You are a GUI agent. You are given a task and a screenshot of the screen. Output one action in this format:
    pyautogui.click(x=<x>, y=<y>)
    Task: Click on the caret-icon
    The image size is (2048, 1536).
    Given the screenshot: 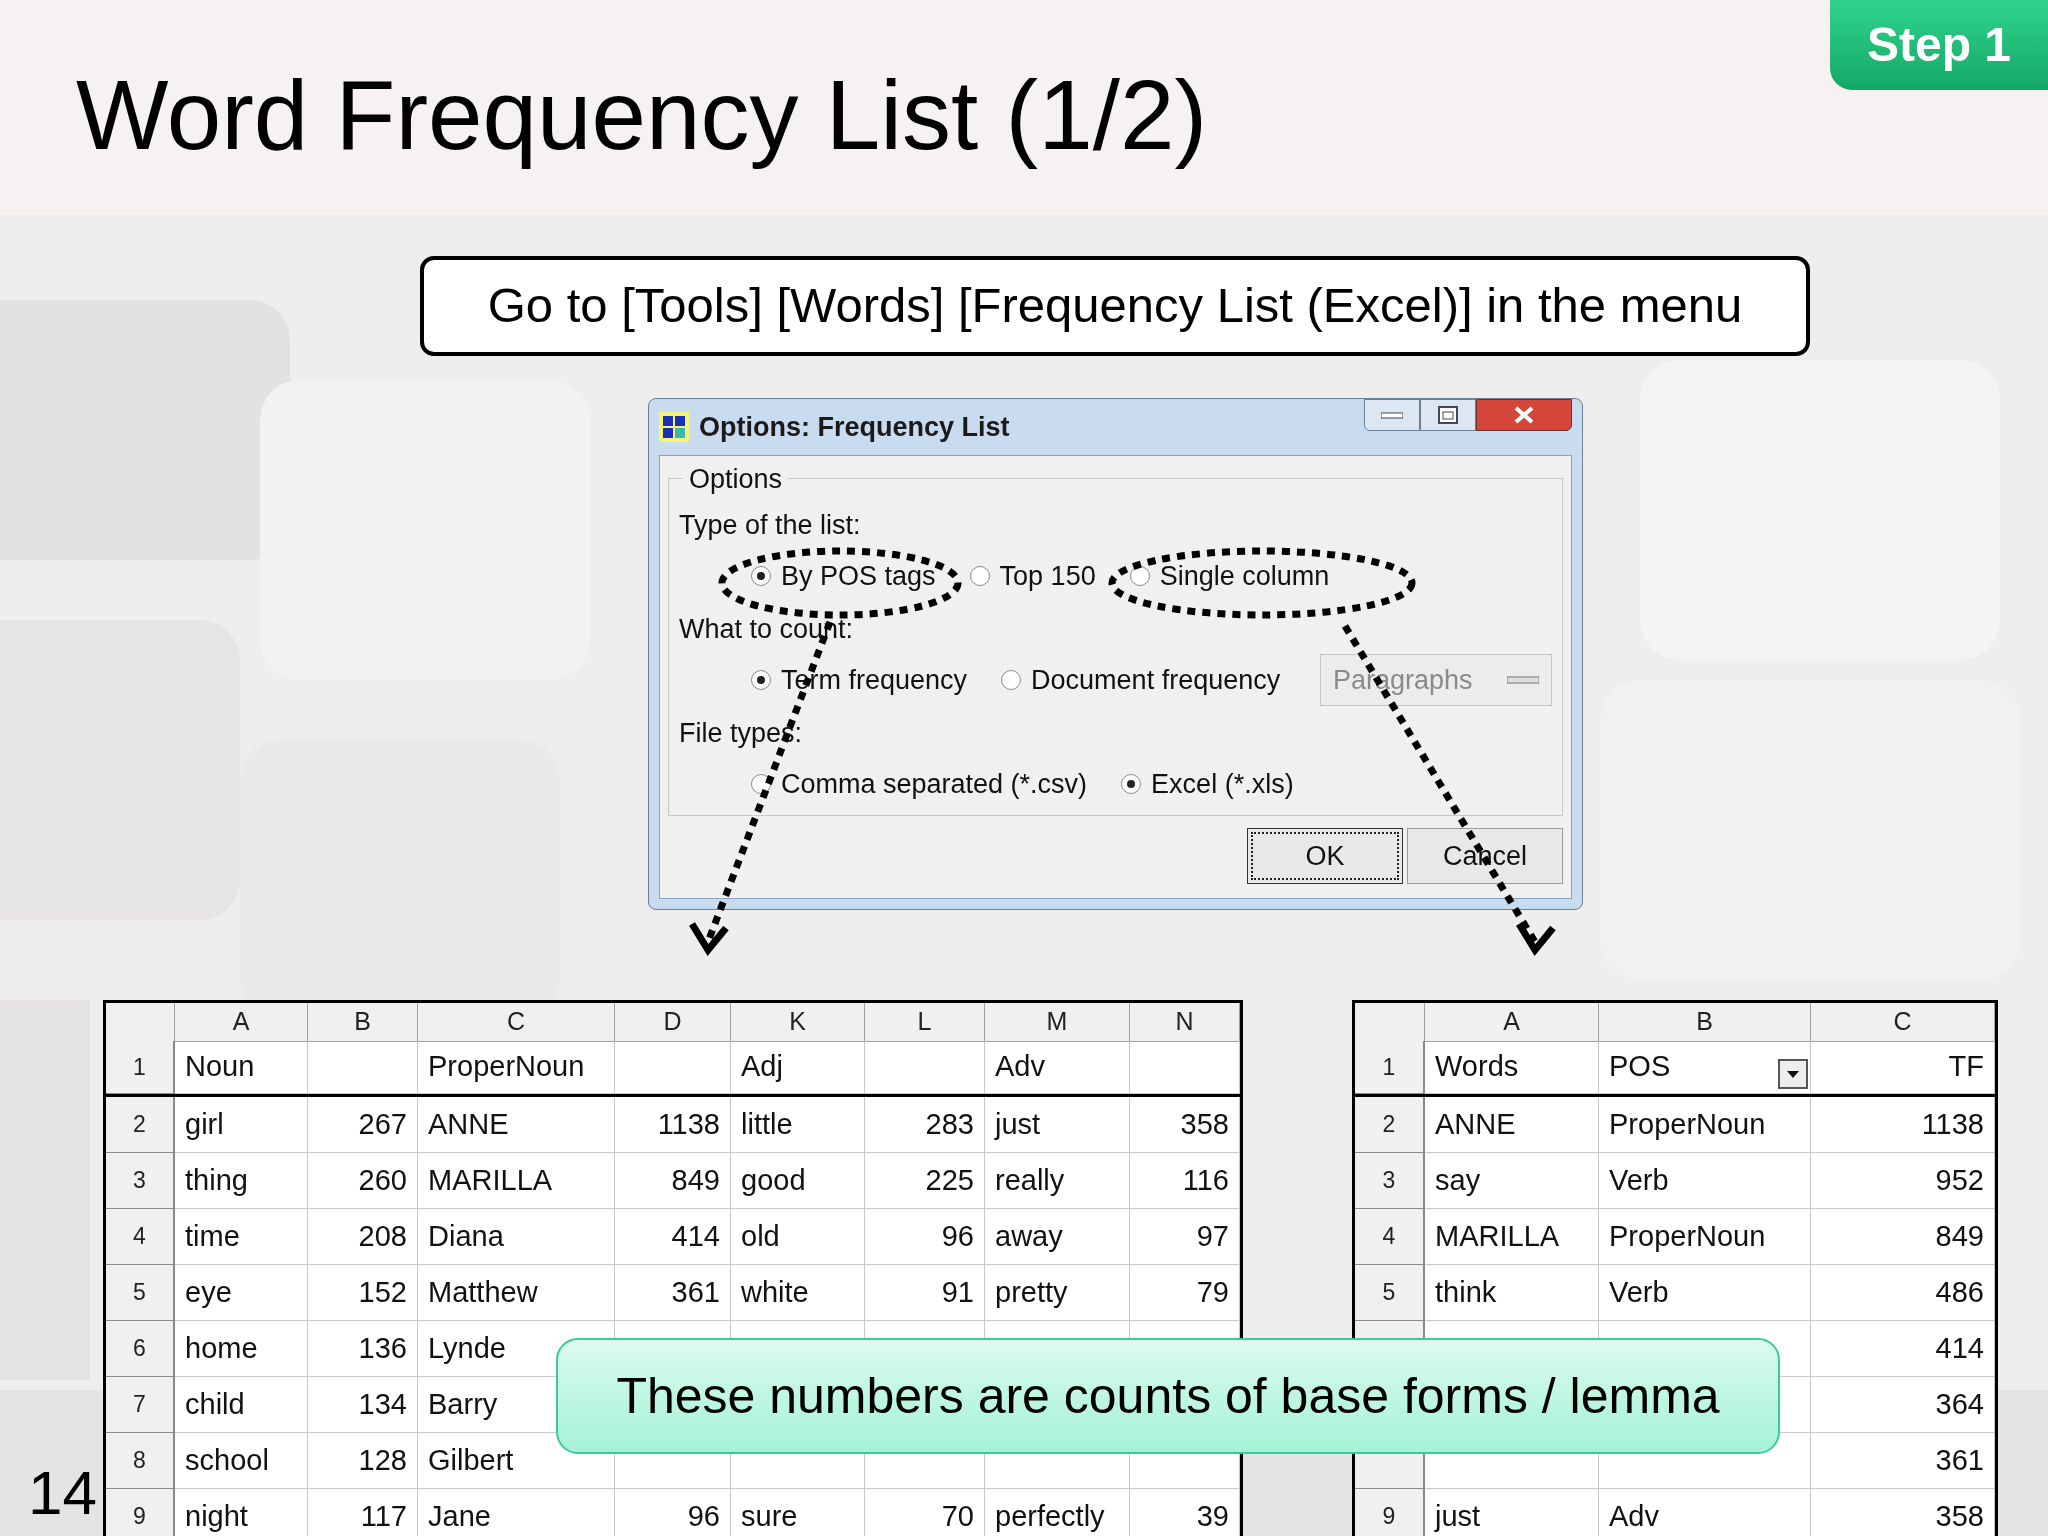 What is the action you would take?
    pyautogui.click(x=1793, y=1074)
    